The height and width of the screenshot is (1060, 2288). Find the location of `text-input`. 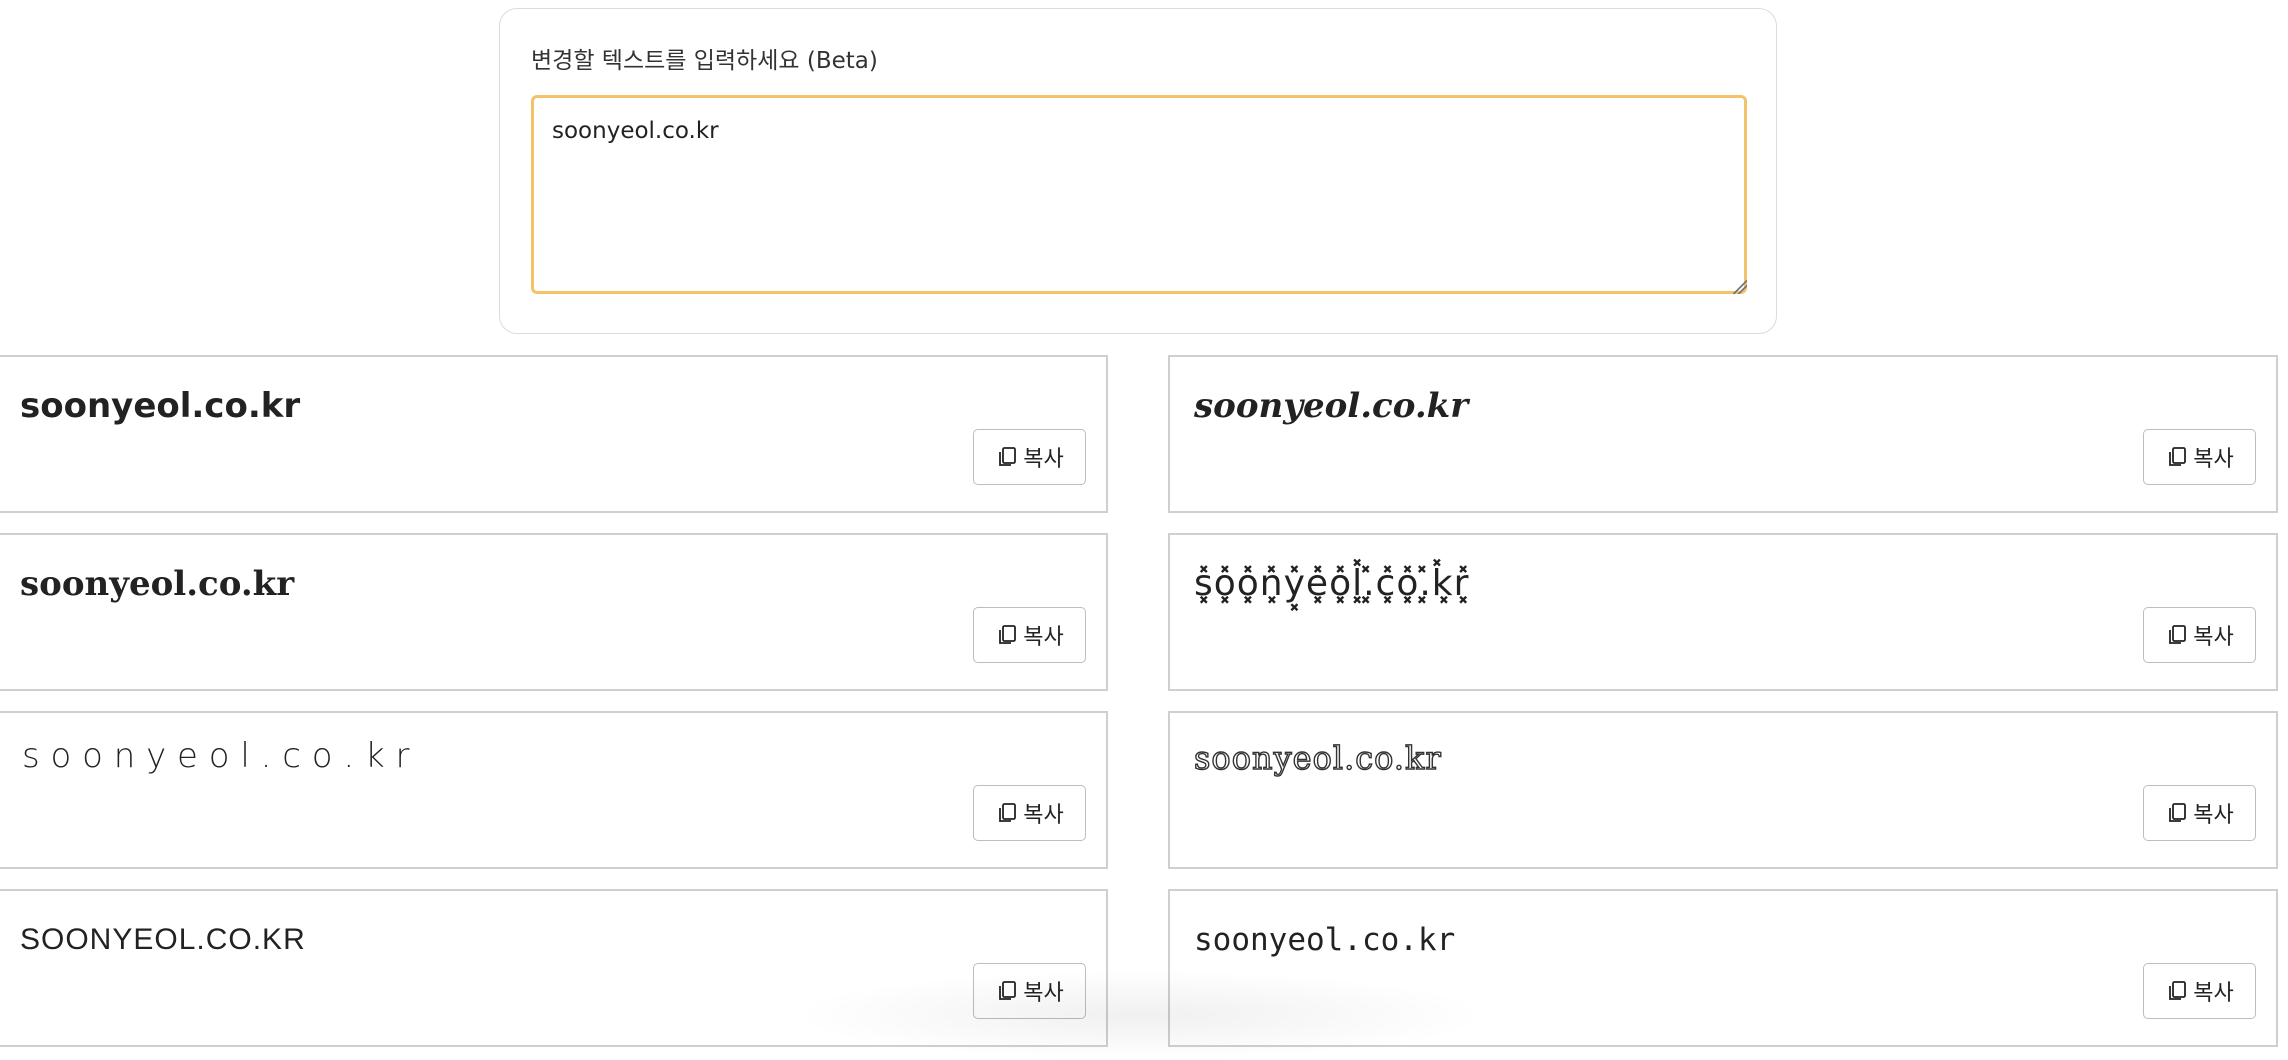

text-input is located at coordinates (1139, 194).